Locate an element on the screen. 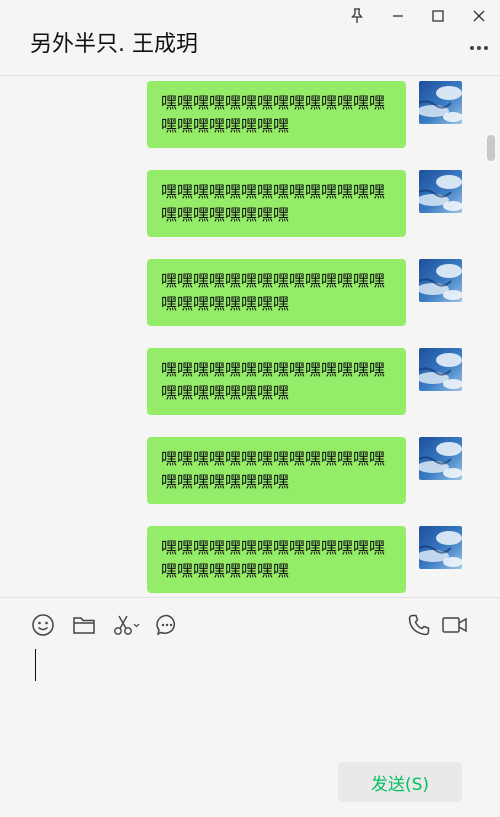 Image resolution: width=500 pixels, height=817 pixels. text-cursor is located at coordinates (35, 665).